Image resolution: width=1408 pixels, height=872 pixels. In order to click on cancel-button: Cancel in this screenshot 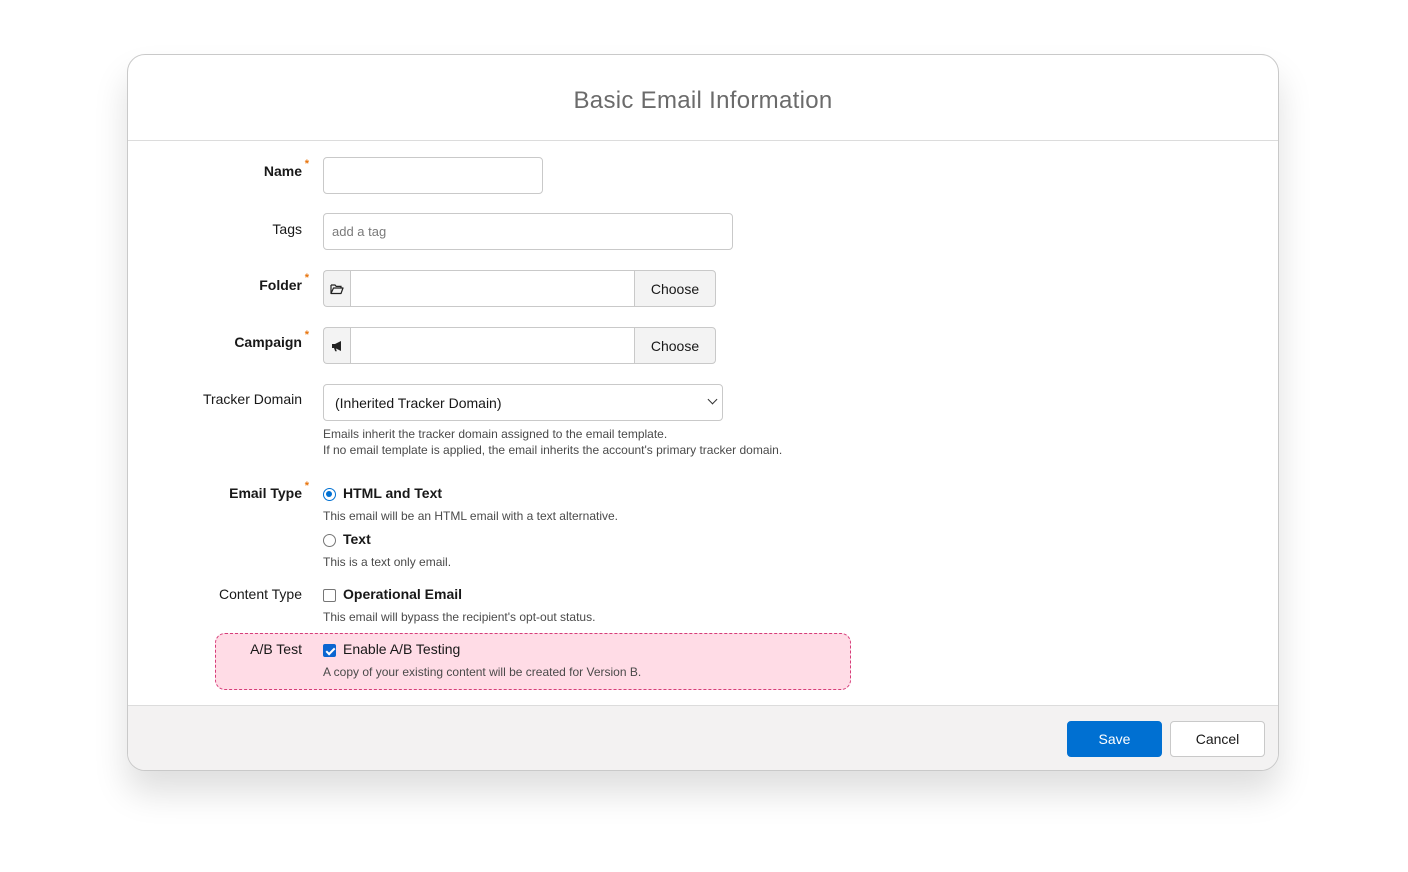, I will do `click(1217, 739)`.